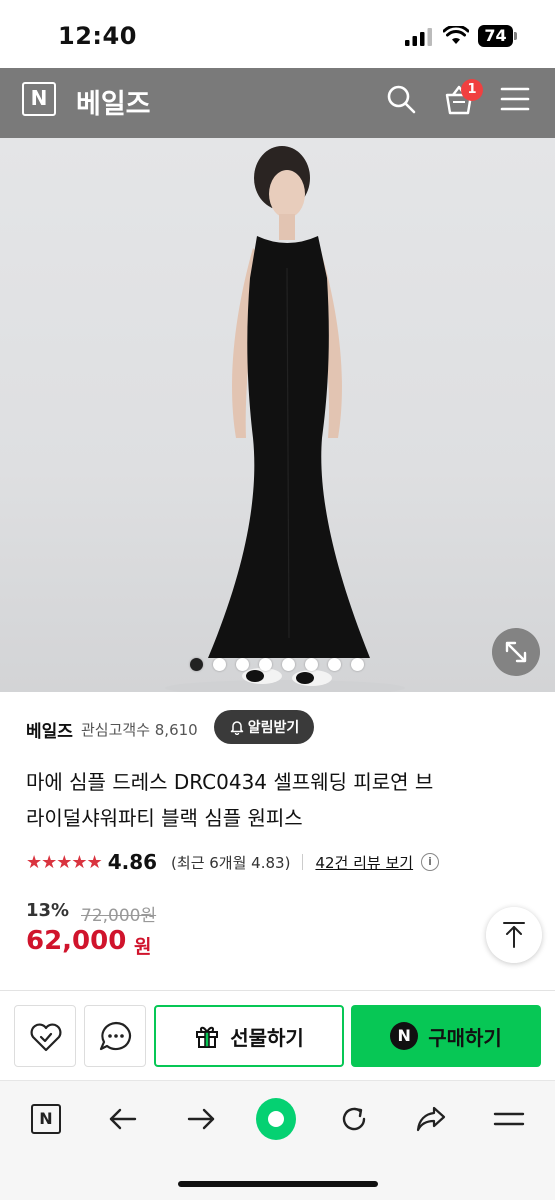 The height and width of the screenshot is (1200, 555). I want to click on chat-bubble-icon, so click(115, 1036).